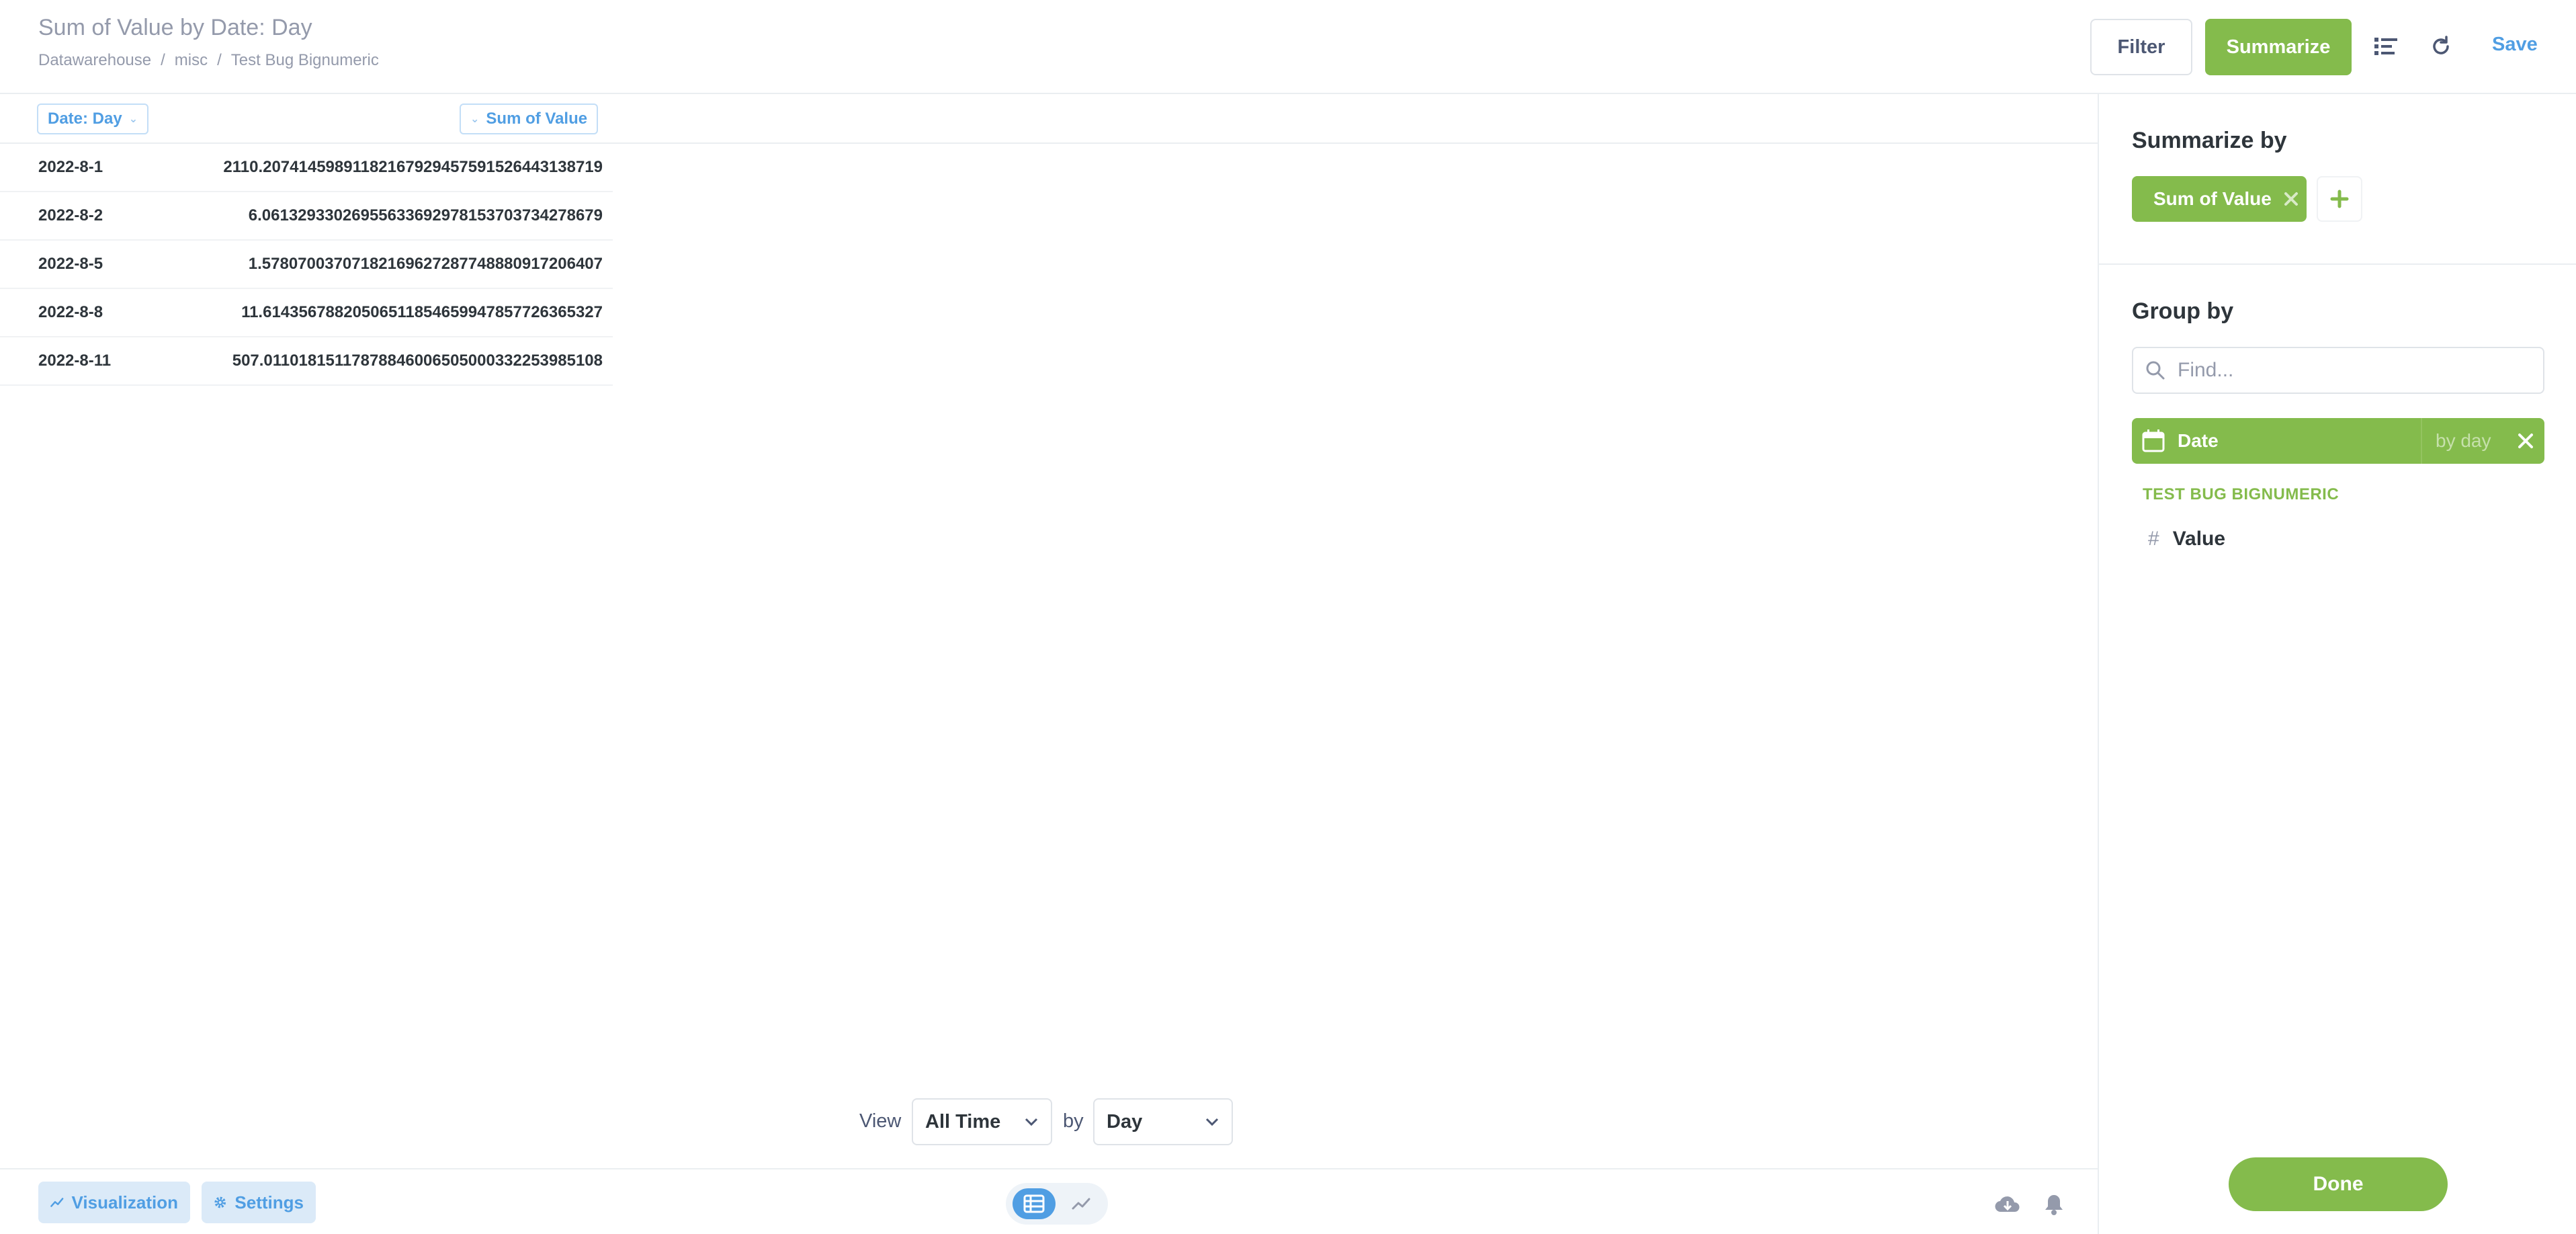 This screenshot has width=2576, height=1234. I want to click on summarize-button: Summarize, so click(2278, 47).